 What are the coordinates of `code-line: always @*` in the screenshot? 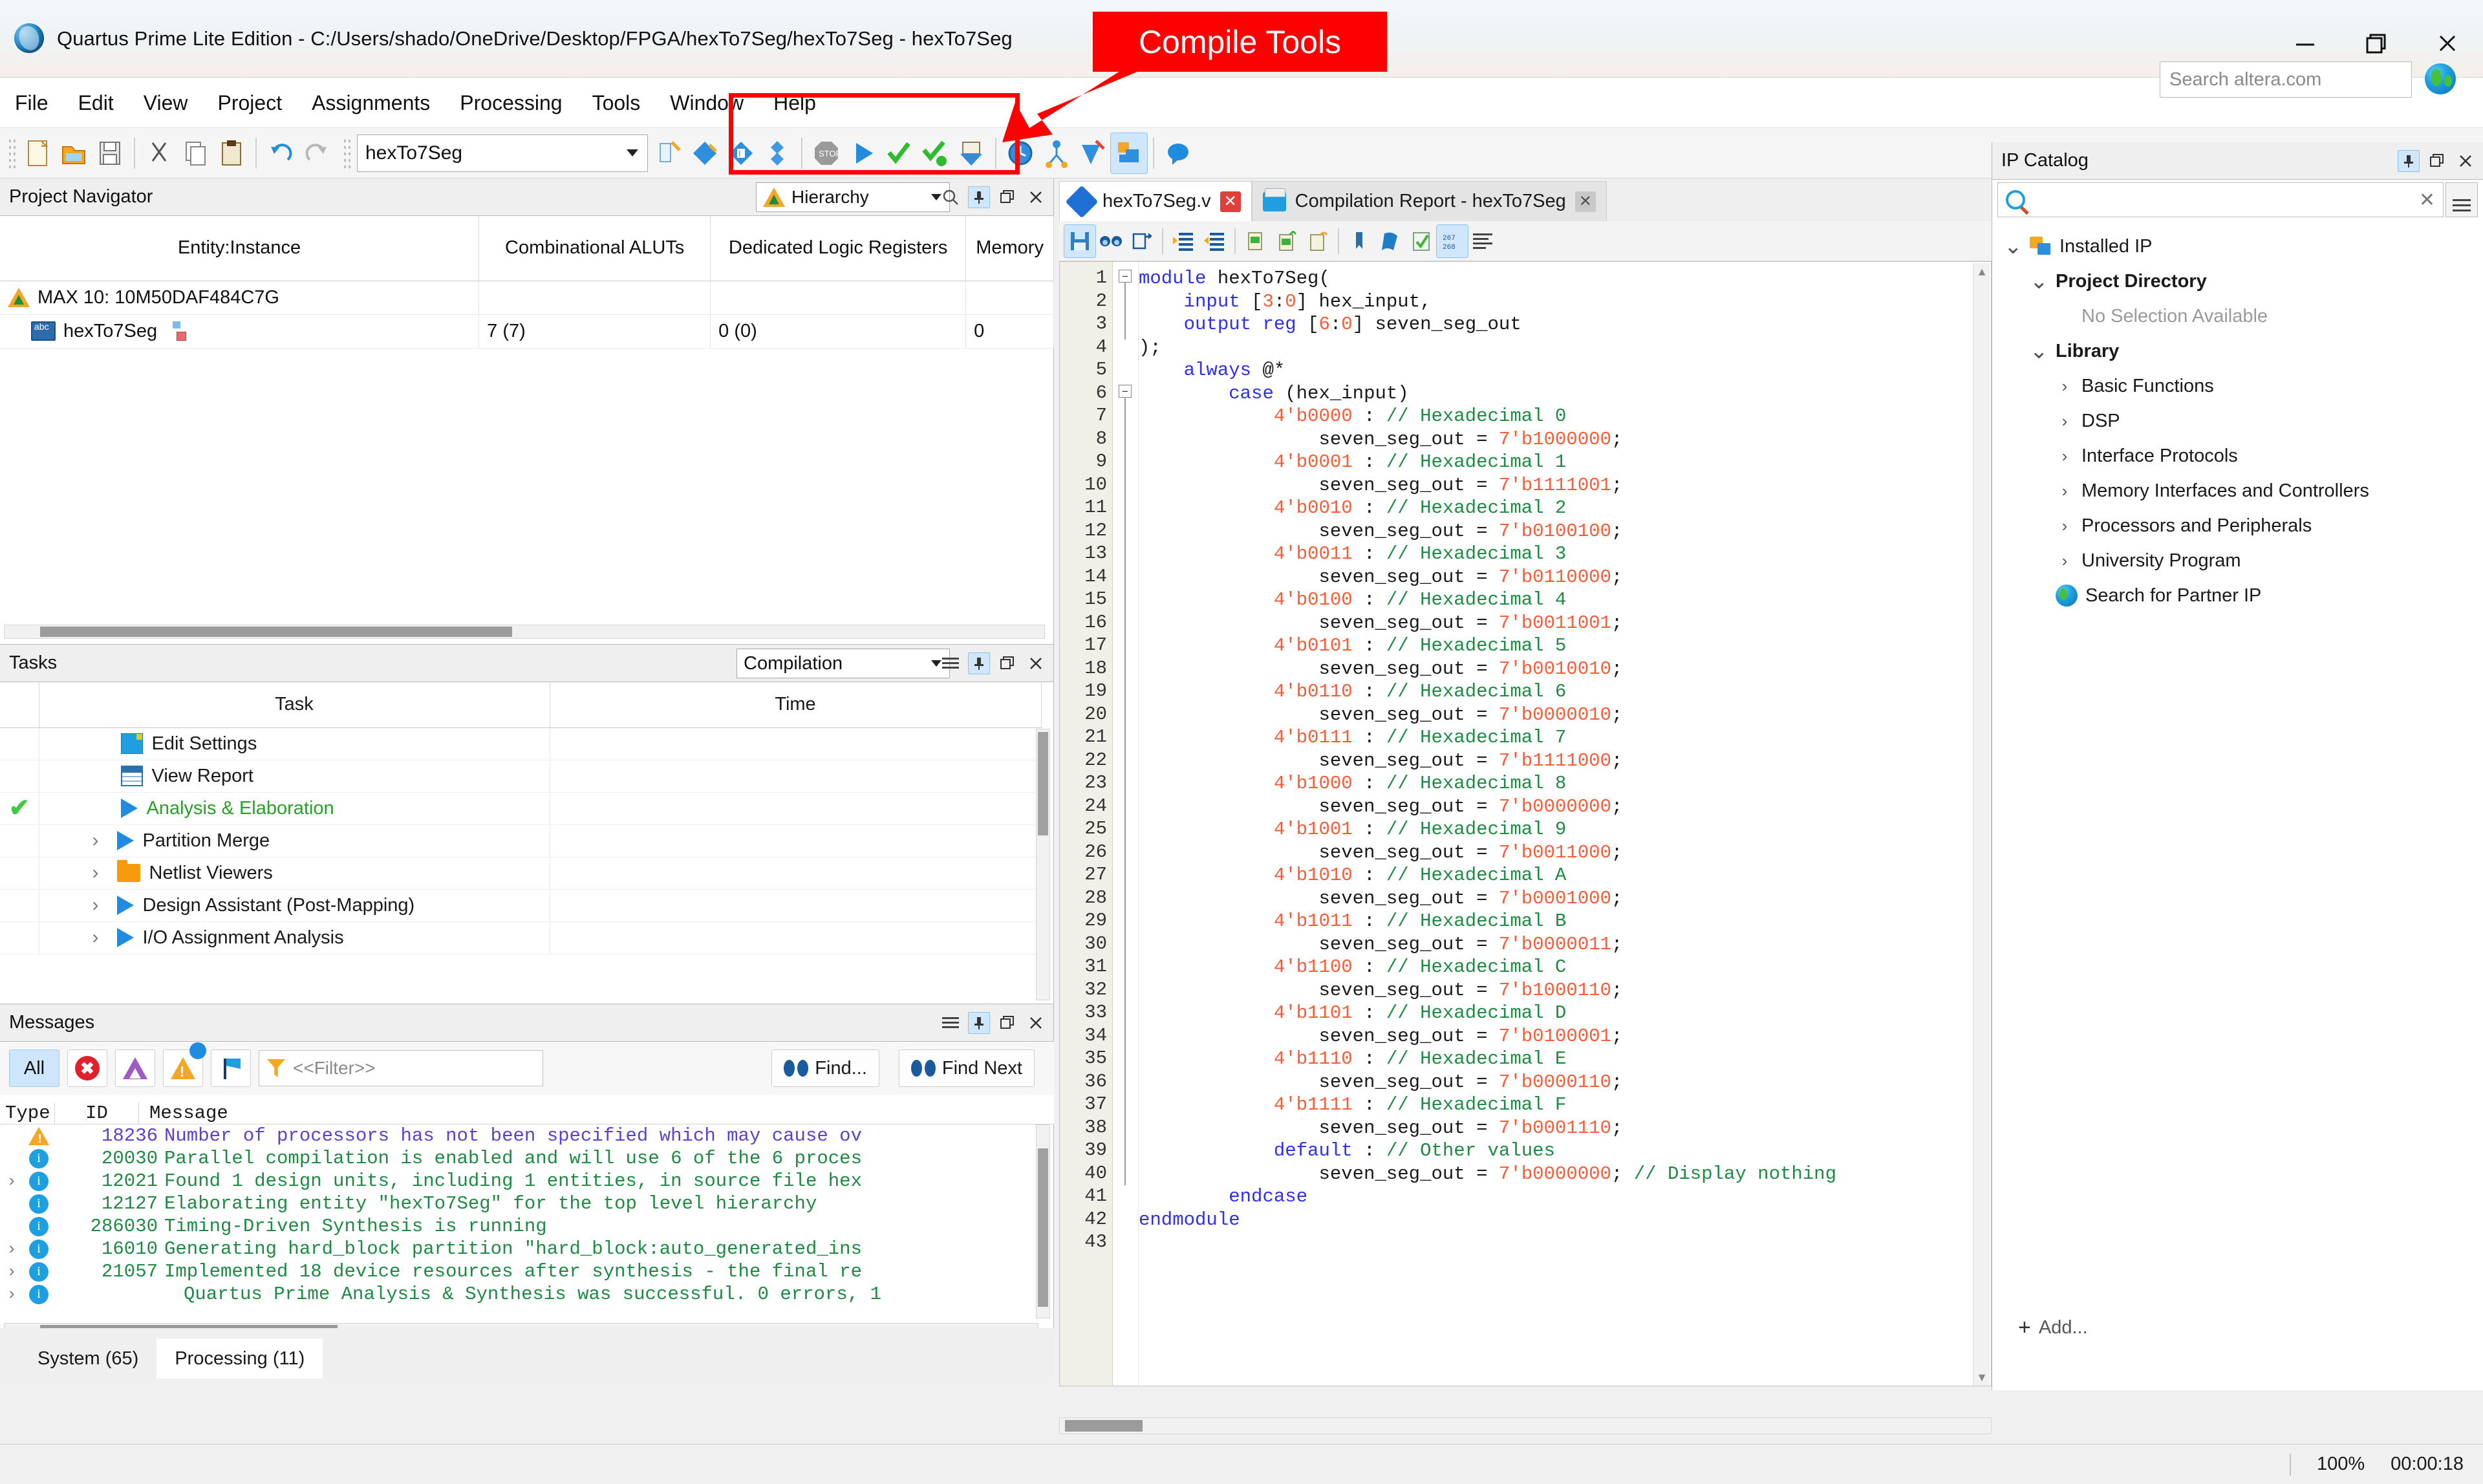 It's located at (1552, 370).